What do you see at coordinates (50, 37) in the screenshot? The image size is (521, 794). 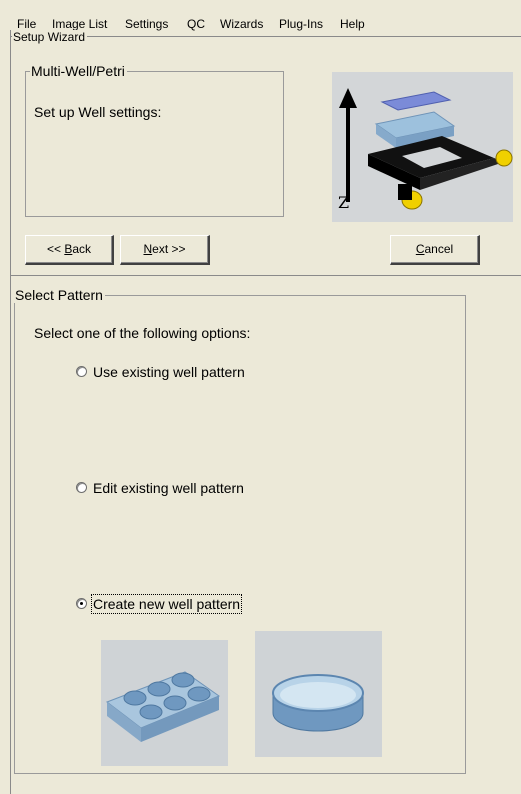 I see `wizard-title: Setup Wizard` at bounding box center [50, 37].